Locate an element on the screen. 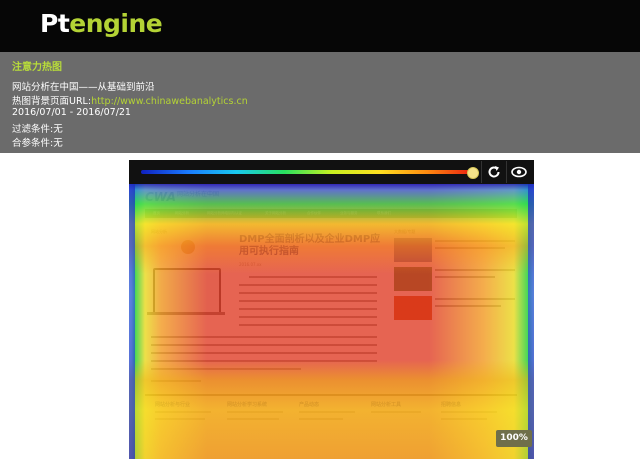 This screenshot has height=459, width=640. footer-column-title: 网站分析学习系统 is located at coordinates (247, 404).